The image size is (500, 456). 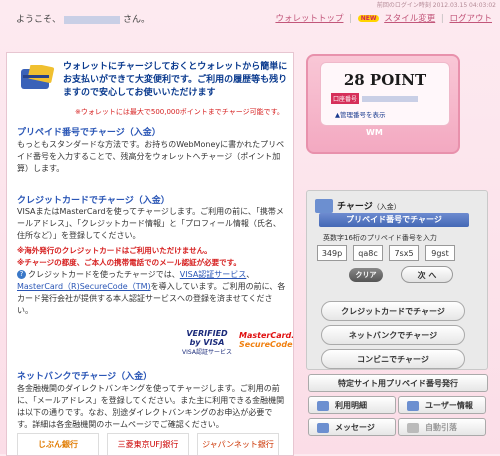 I want to click on charge-title-main: チャージ, so click(x=355, y=207).